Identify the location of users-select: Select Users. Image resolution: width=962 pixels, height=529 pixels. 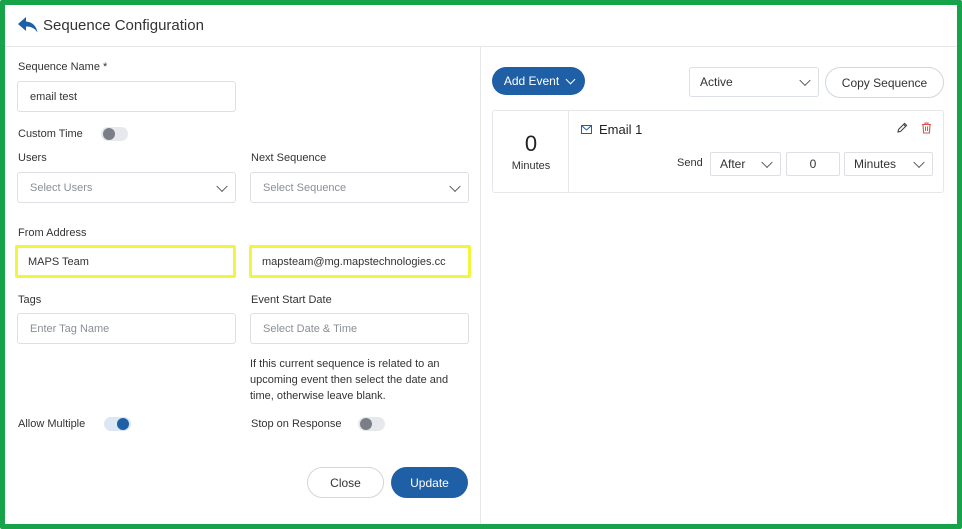
(126, 187).